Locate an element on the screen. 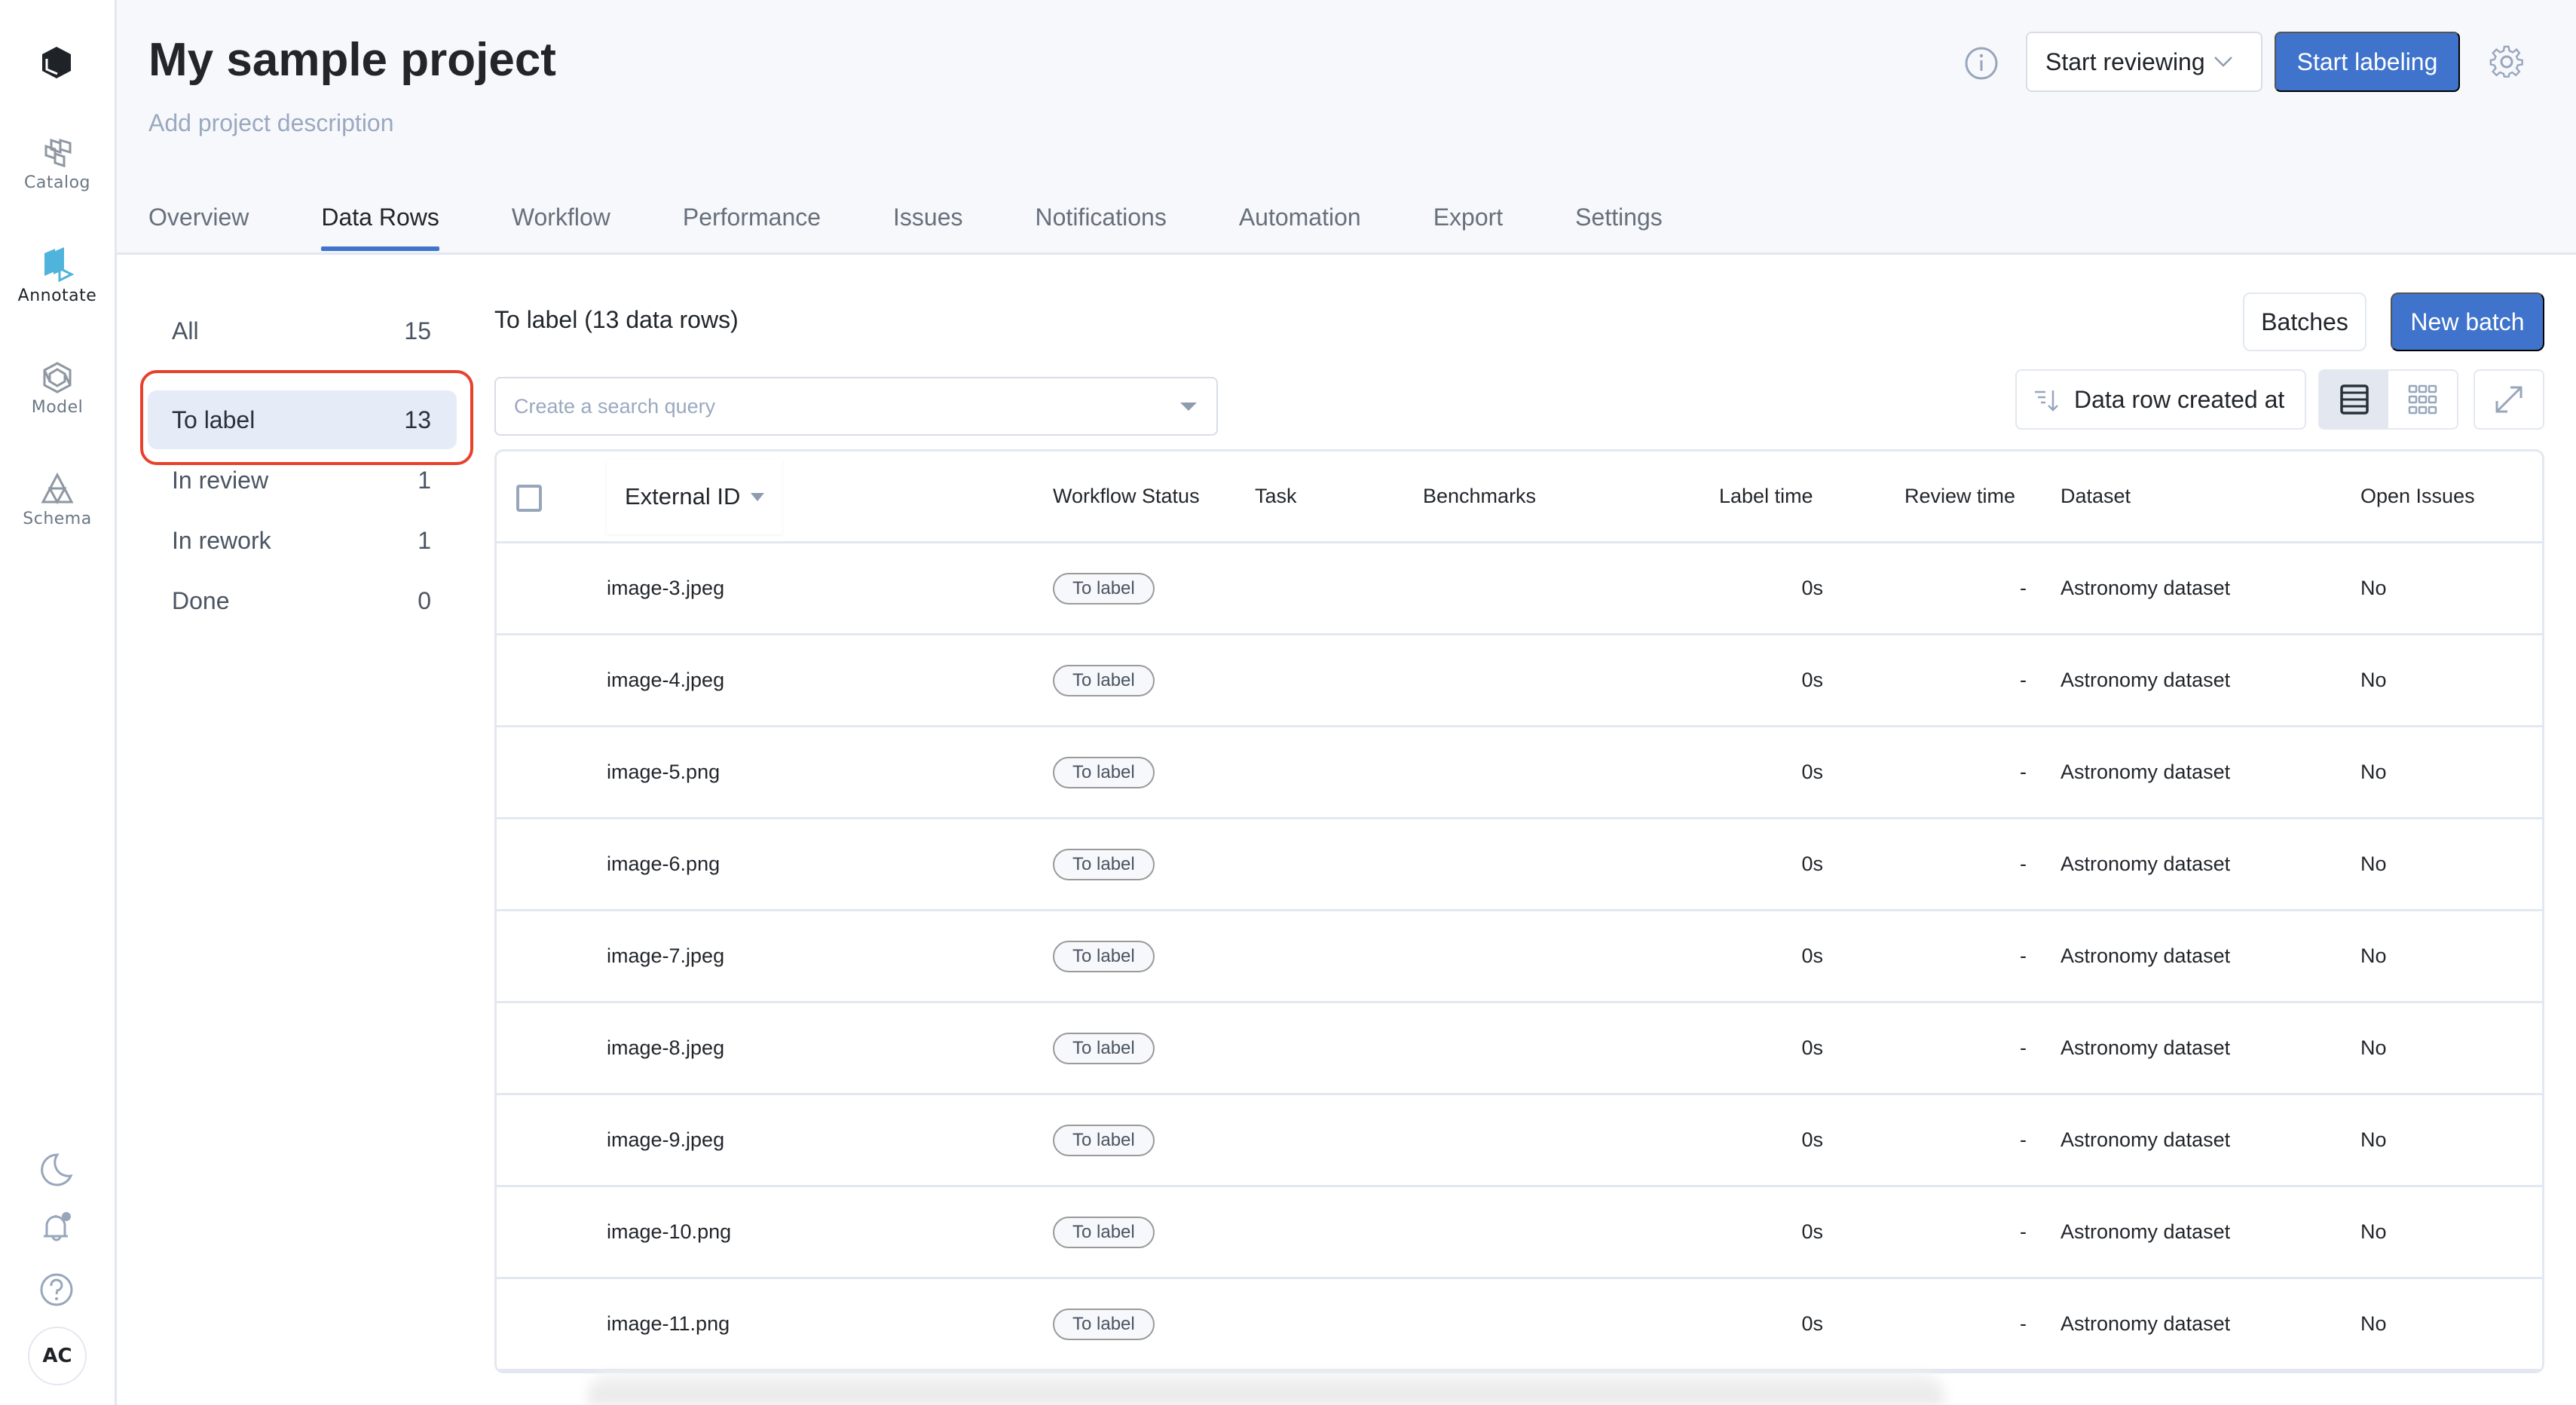  project-description-field: Add project description is located at coordinates (271, 123).